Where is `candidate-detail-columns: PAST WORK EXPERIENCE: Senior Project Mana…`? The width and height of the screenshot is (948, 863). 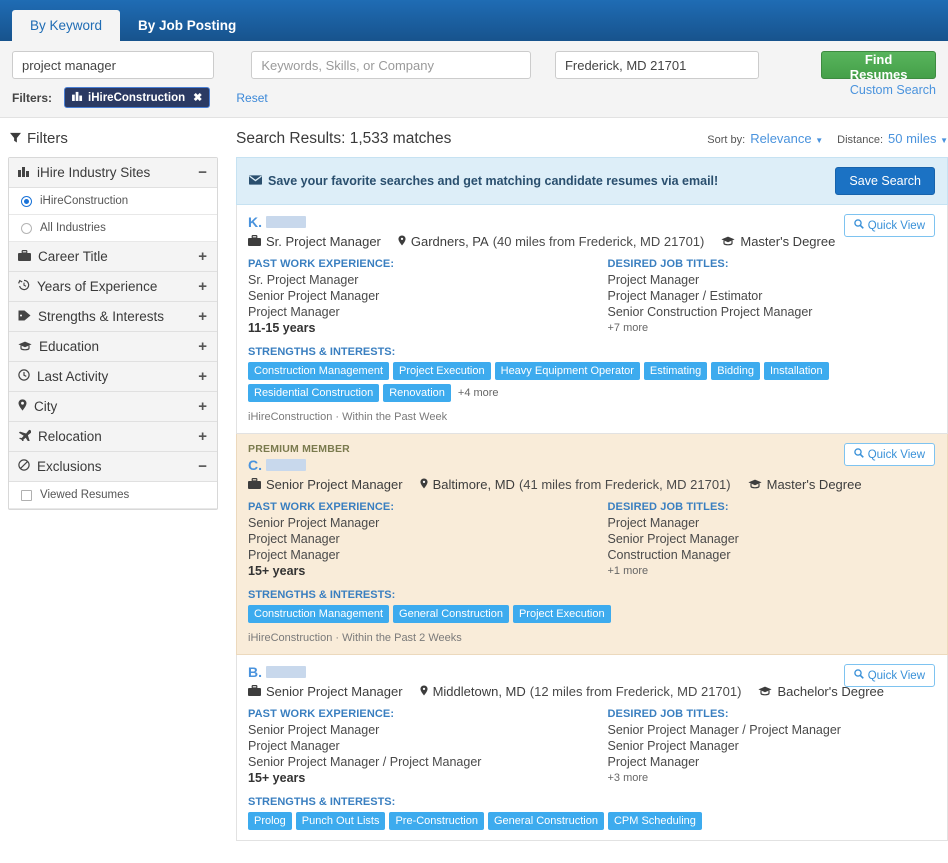 candidate-detail-columns: PAST WORK EXPERIENCE: Senior Project Mana… is located at coordinates (591, 540).